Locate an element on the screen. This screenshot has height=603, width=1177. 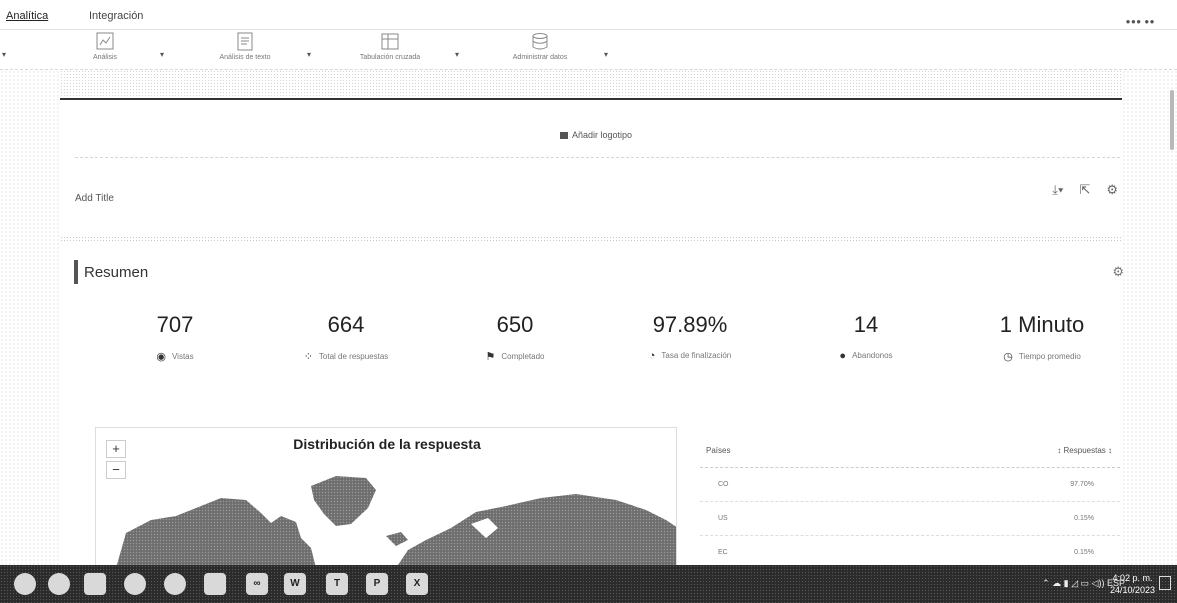
map-title: Distribución de la respuesta is located at coordinates (387, 444).